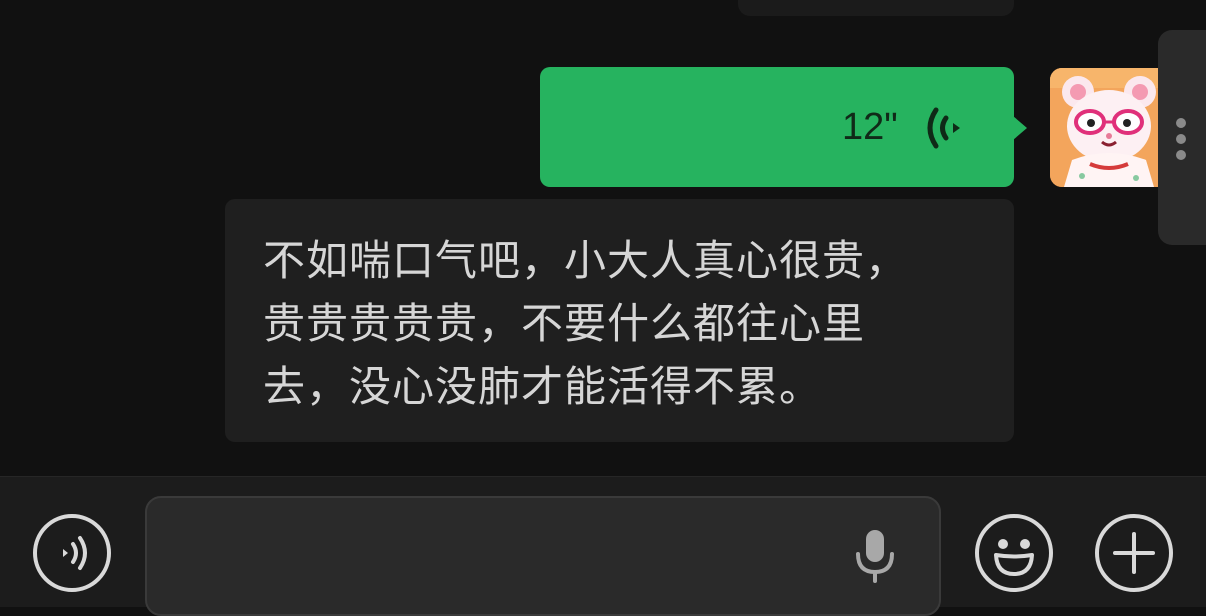 The image size is (1206, 616). What do you see at coordinates (943, 128) in the screenshot?
I see `voice-playback-wave-icon` at bounding box center [943, 128].